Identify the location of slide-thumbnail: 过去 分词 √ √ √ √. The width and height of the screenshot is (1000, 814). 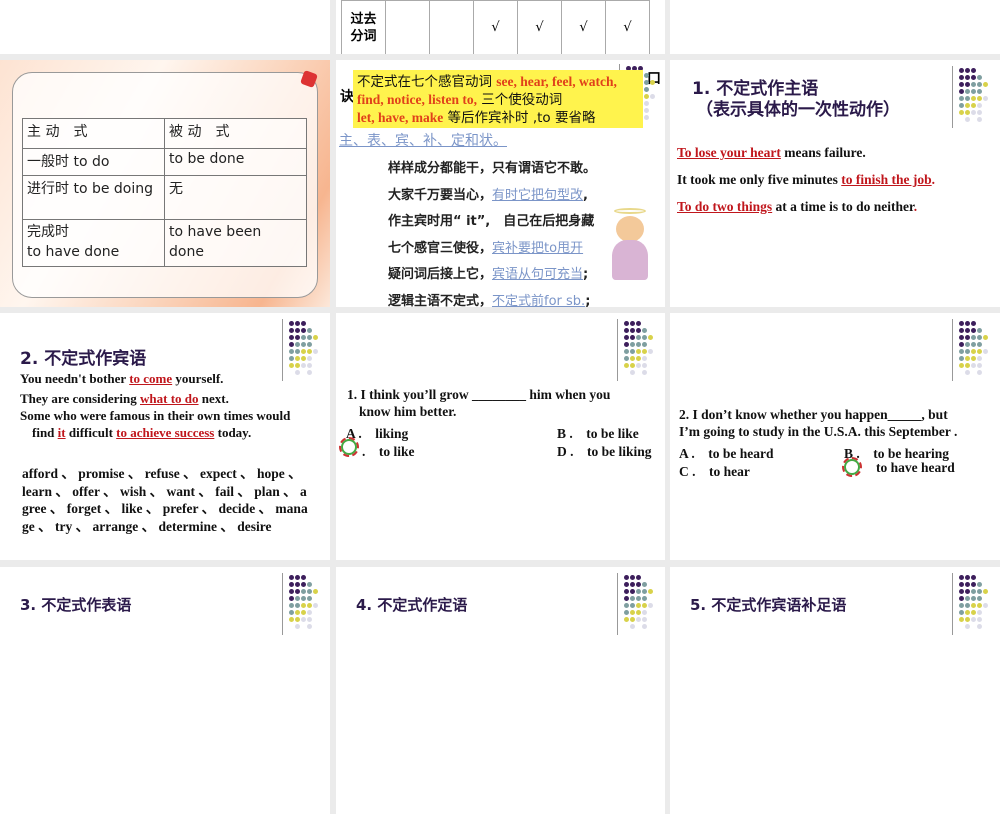
(500, 27).